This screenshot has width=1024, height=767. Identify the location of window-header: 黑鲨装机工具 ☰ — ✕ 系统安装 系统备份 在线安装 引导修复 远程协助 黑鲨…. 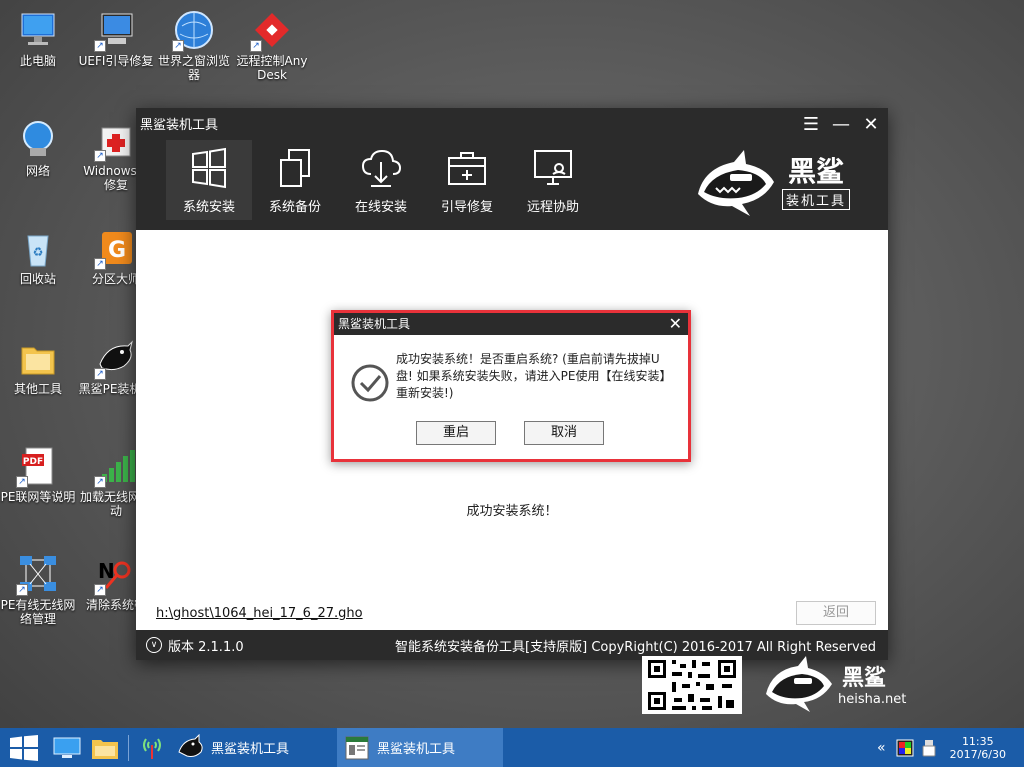
(512, 169).